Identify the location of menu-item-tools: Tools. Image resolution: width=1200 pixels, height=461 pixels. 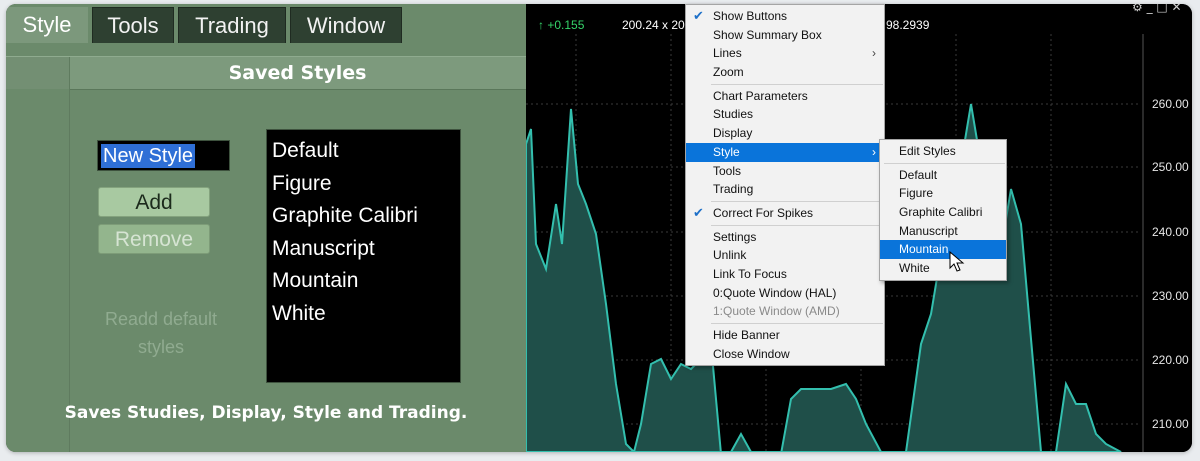
(785, 171).